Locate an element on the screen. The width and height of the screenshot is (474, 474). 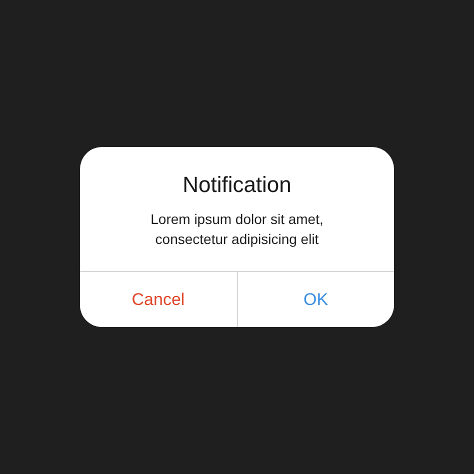
dialog-message: Lorem ipsum dolor sit amet, consectetur adipisicing elit is located at coordinates (237, 229).